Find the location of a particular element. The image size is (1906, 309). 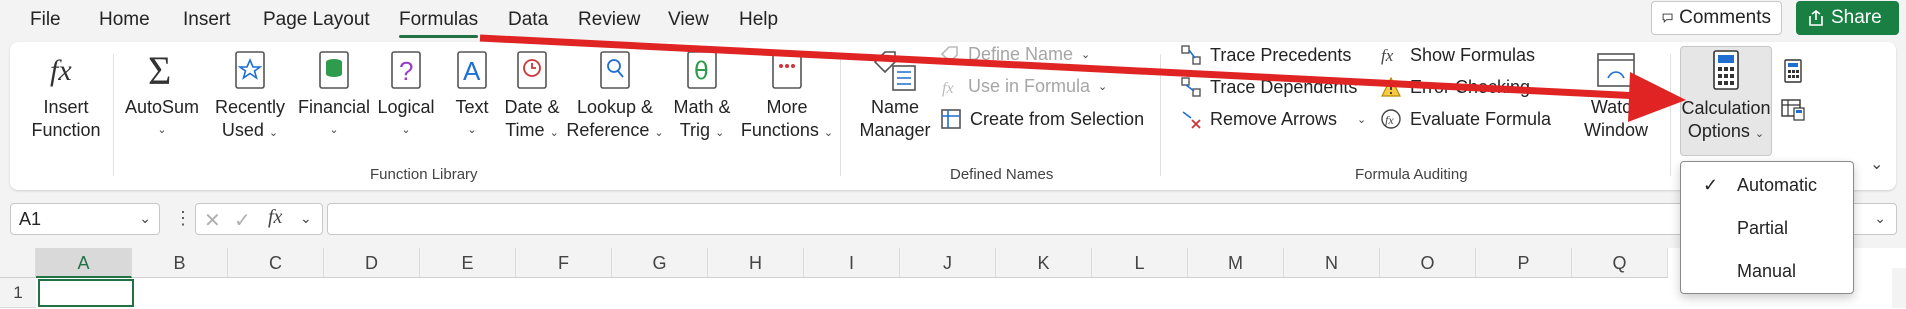

arrow-line is located at coordinates (1060, 67).